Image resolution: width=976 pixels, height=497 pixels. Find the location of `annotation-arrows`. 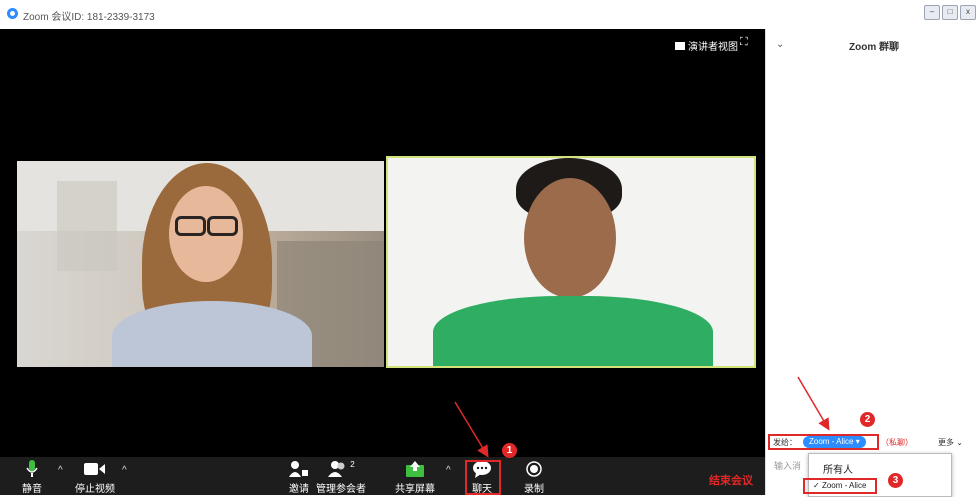

annotation-arrows is located at coordinates (642, 417).